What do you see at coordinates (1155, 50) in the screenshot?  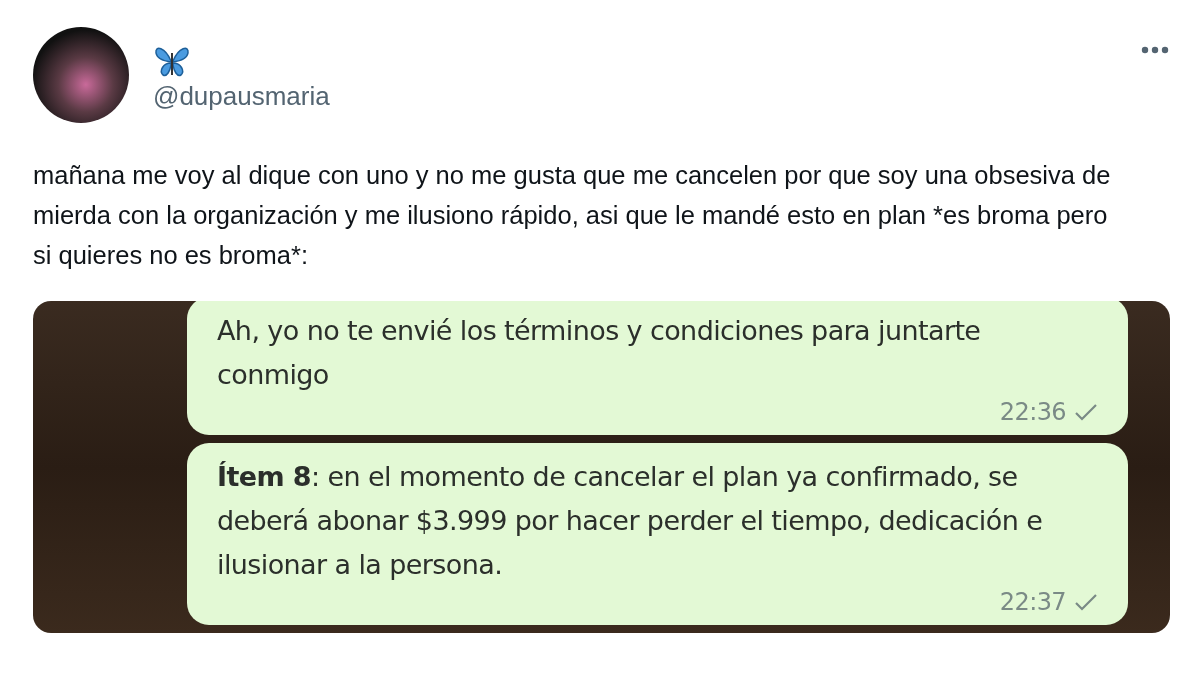 I see `more-options-icon` at bounding box center [1155, 50].